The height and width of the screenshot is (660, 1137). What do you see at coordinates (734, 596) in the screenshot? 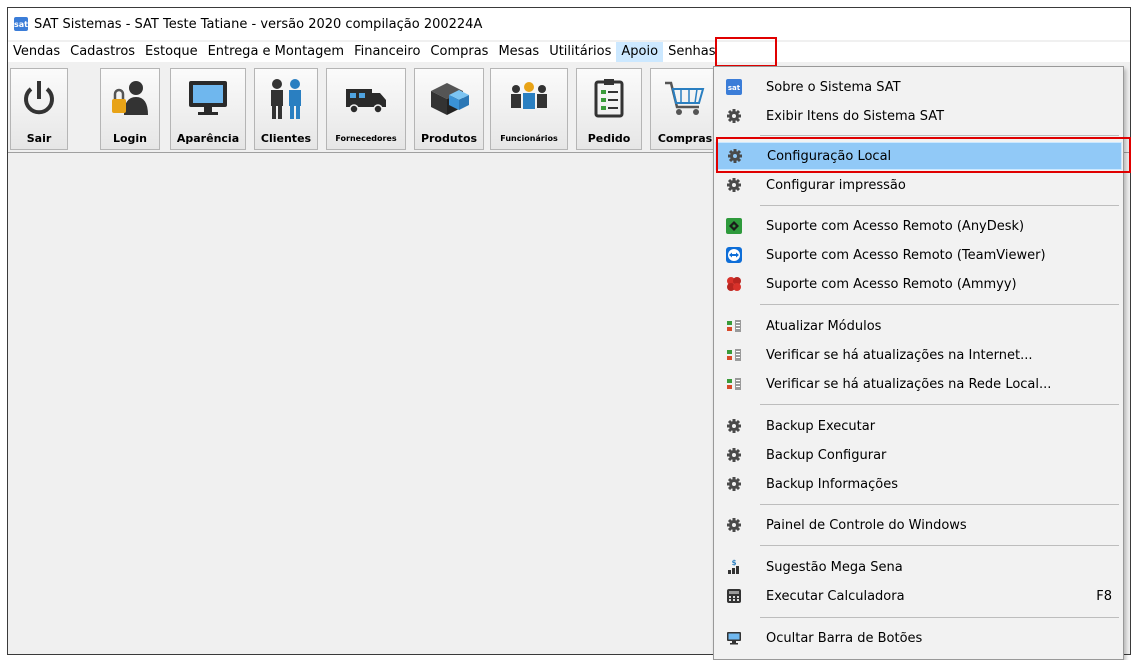
I see `calculator-icon` at bounding box center [734, 596].